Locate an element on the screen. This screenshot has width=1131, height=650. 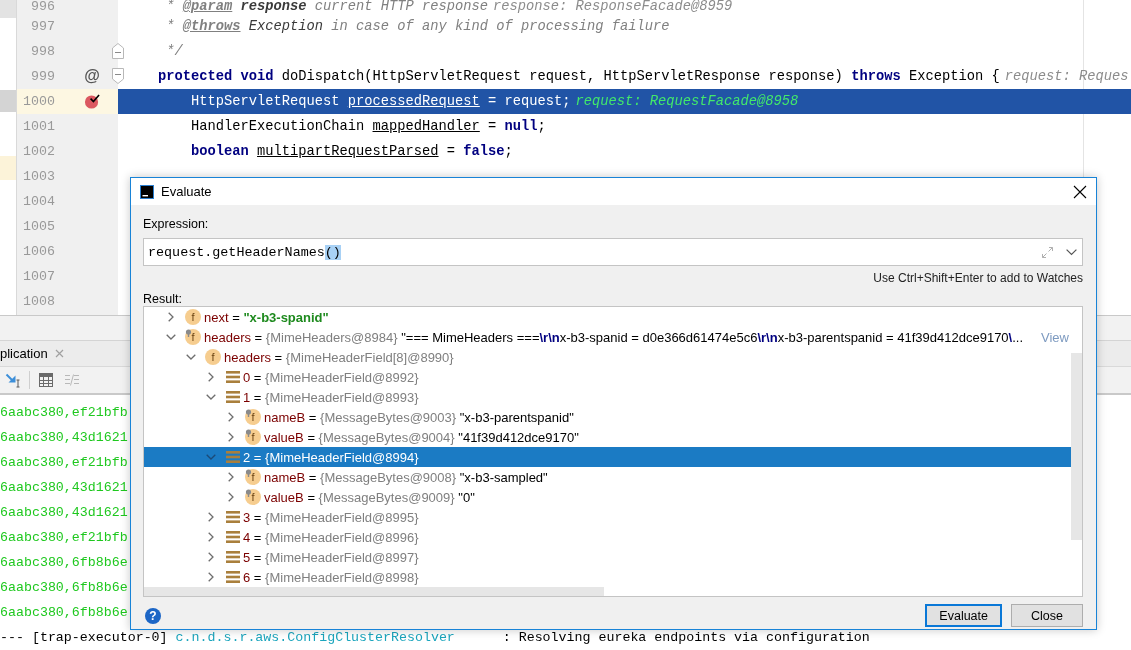
tree-row: f valueB = {MessageBytes@9004} "41f39d412dce9170" is located at coordinates (607, 437).